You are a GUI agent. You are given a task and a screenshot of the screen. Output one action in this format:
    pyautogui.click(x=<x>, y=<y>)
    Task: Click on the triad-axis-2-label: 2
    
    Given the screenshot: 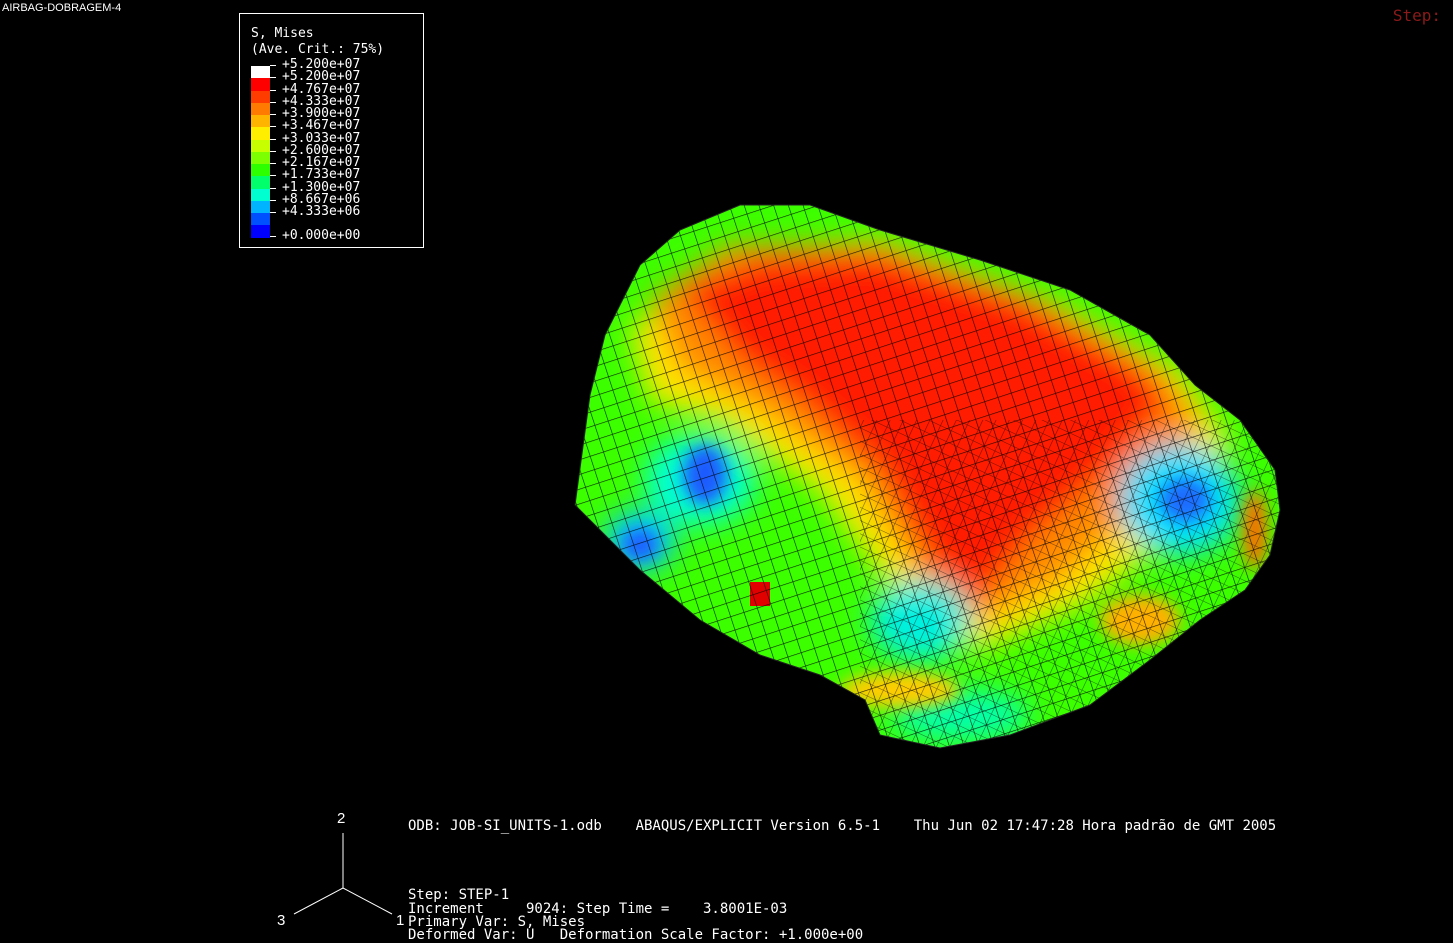 What is the action you would take?
    pyautogui.click(x=341, y=818)
    